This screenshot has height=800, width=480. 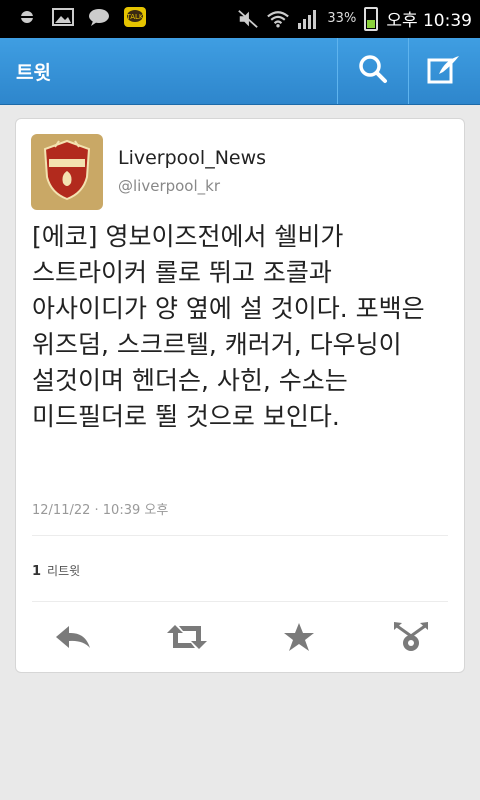 I want to click on favorite-icon, so click(x=299, y=639).